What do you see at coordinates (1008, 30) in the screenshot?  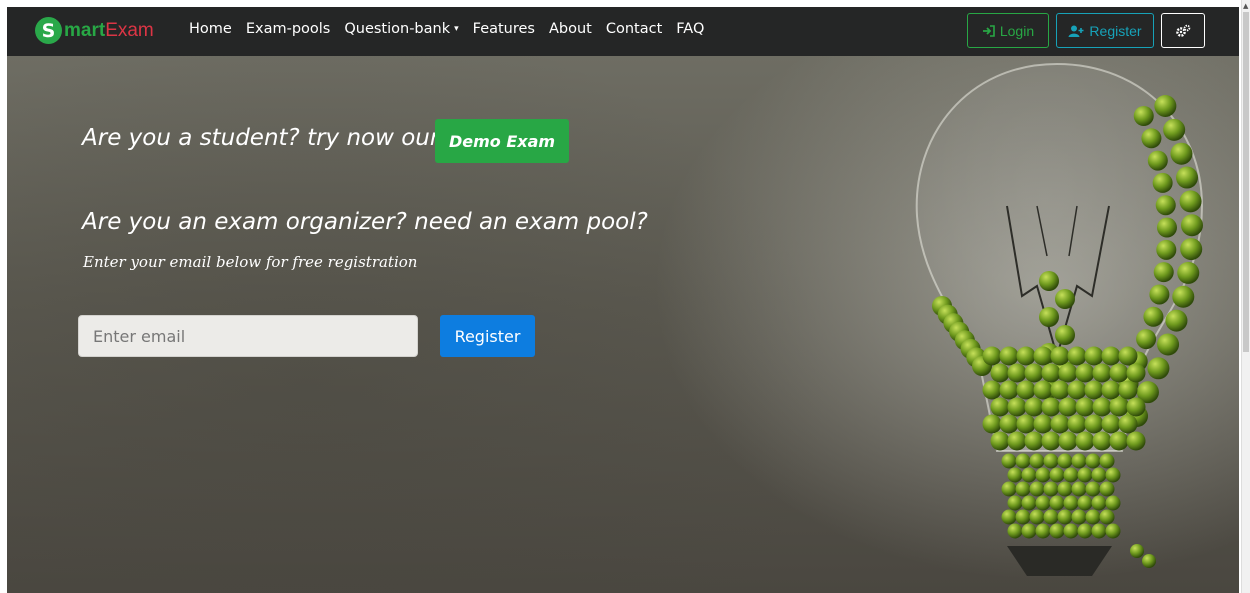 I see `login-button: Login` at bounding box center [1008, 30].